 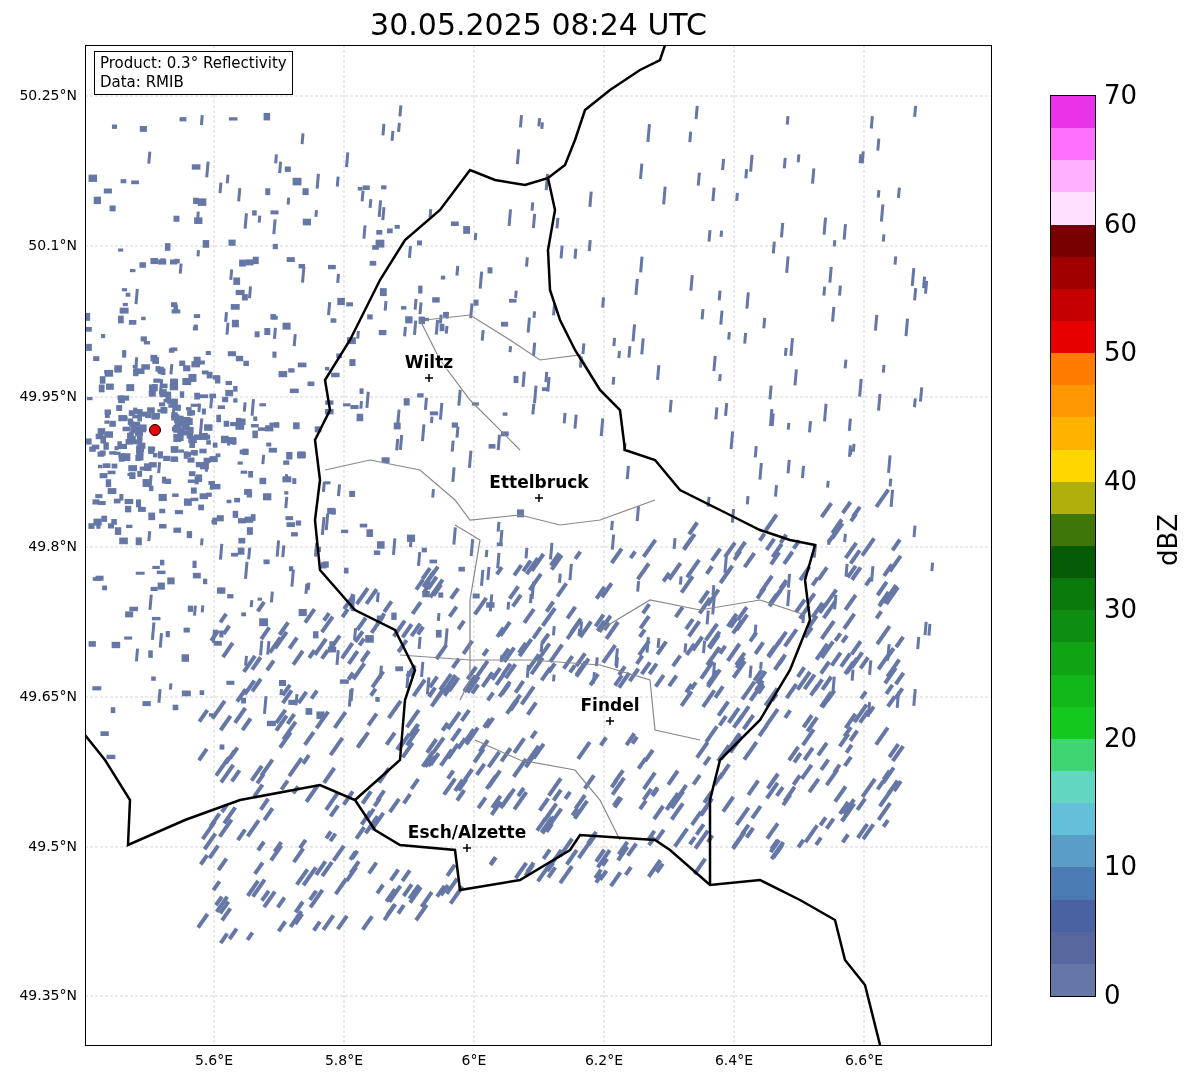 What do you see at coordinates (1121, 352) in the screenshot?
I see `scale-label: 50` at bounding box center [1121, 352].